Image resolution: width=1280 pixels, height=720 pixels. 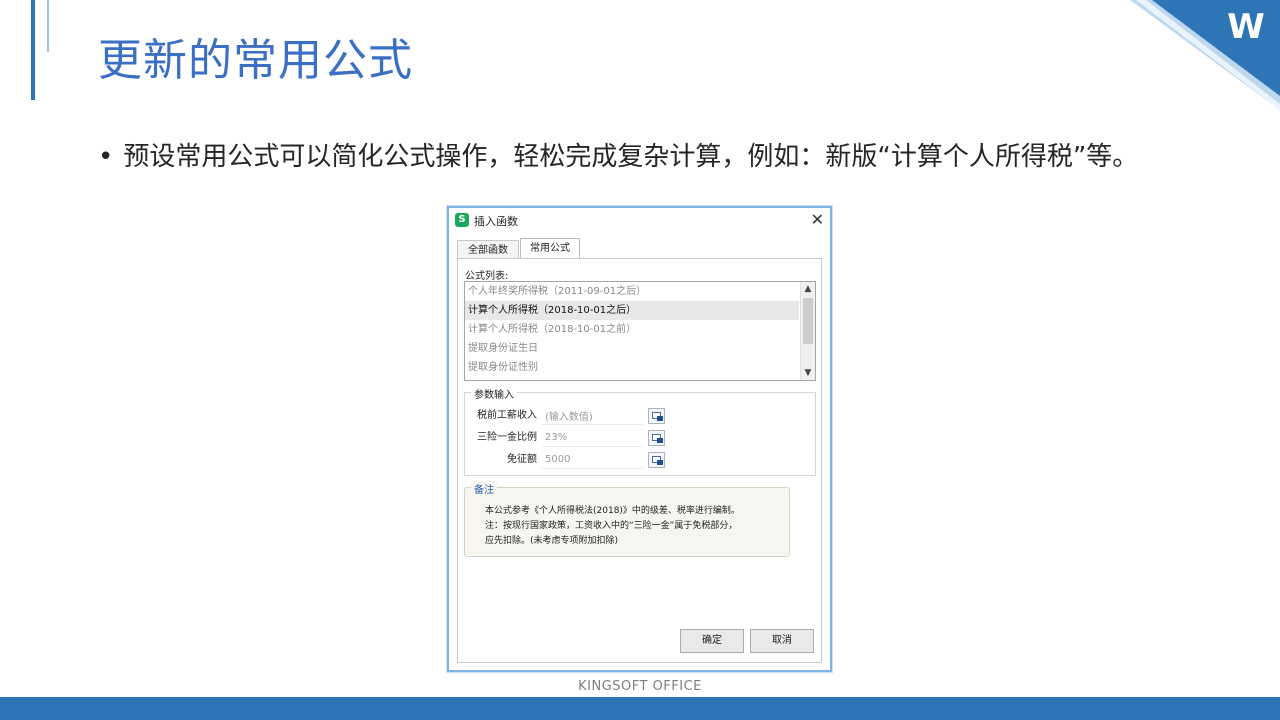 I want to click on list-item: 计算个人所得税（2018-10-01之前）, so click(x=632, y=329).